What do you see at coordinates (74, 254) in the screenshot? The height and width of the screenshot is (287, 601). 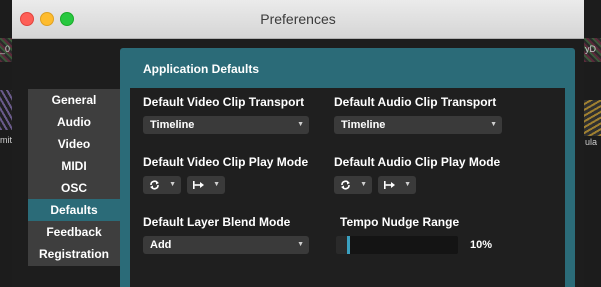 I see `sidebar-item-registration: Registration` at bounding box center [74, 254].